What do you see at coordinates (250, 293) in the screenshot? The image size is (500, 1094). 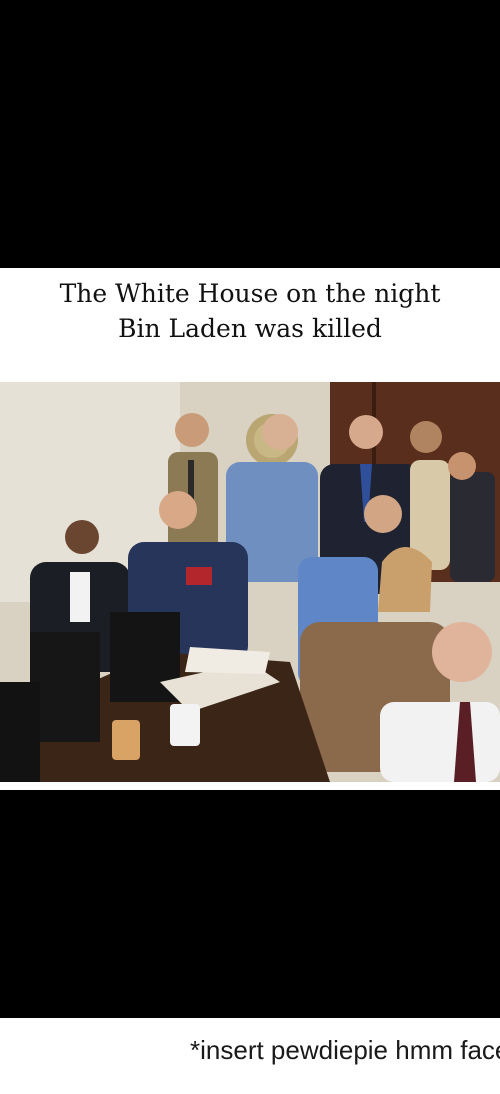 I see `caption-line-1: The White House on the night` at bounding box center [250, 293].